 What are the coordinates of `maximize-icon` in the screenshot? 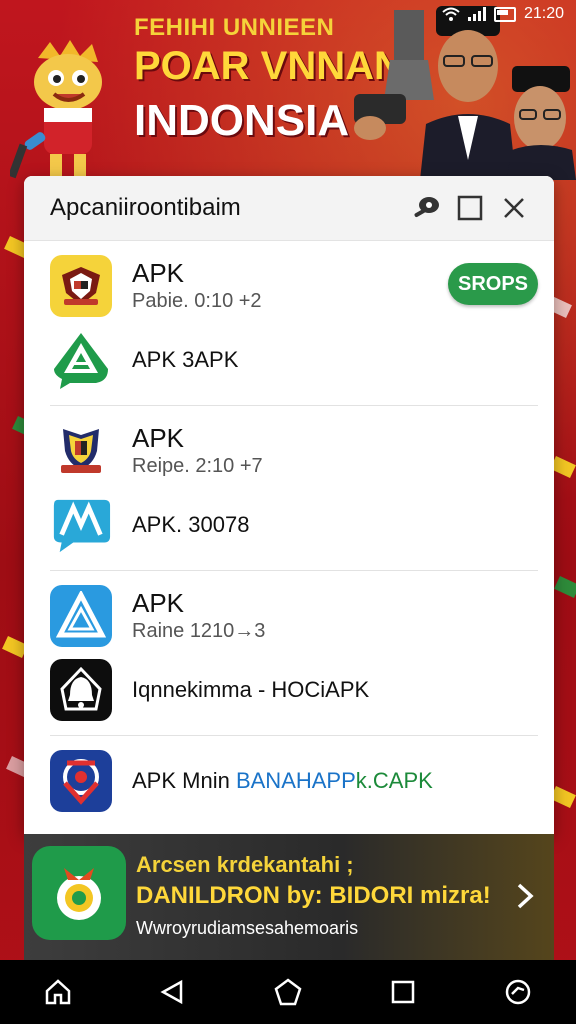 It's located at (470, 208).